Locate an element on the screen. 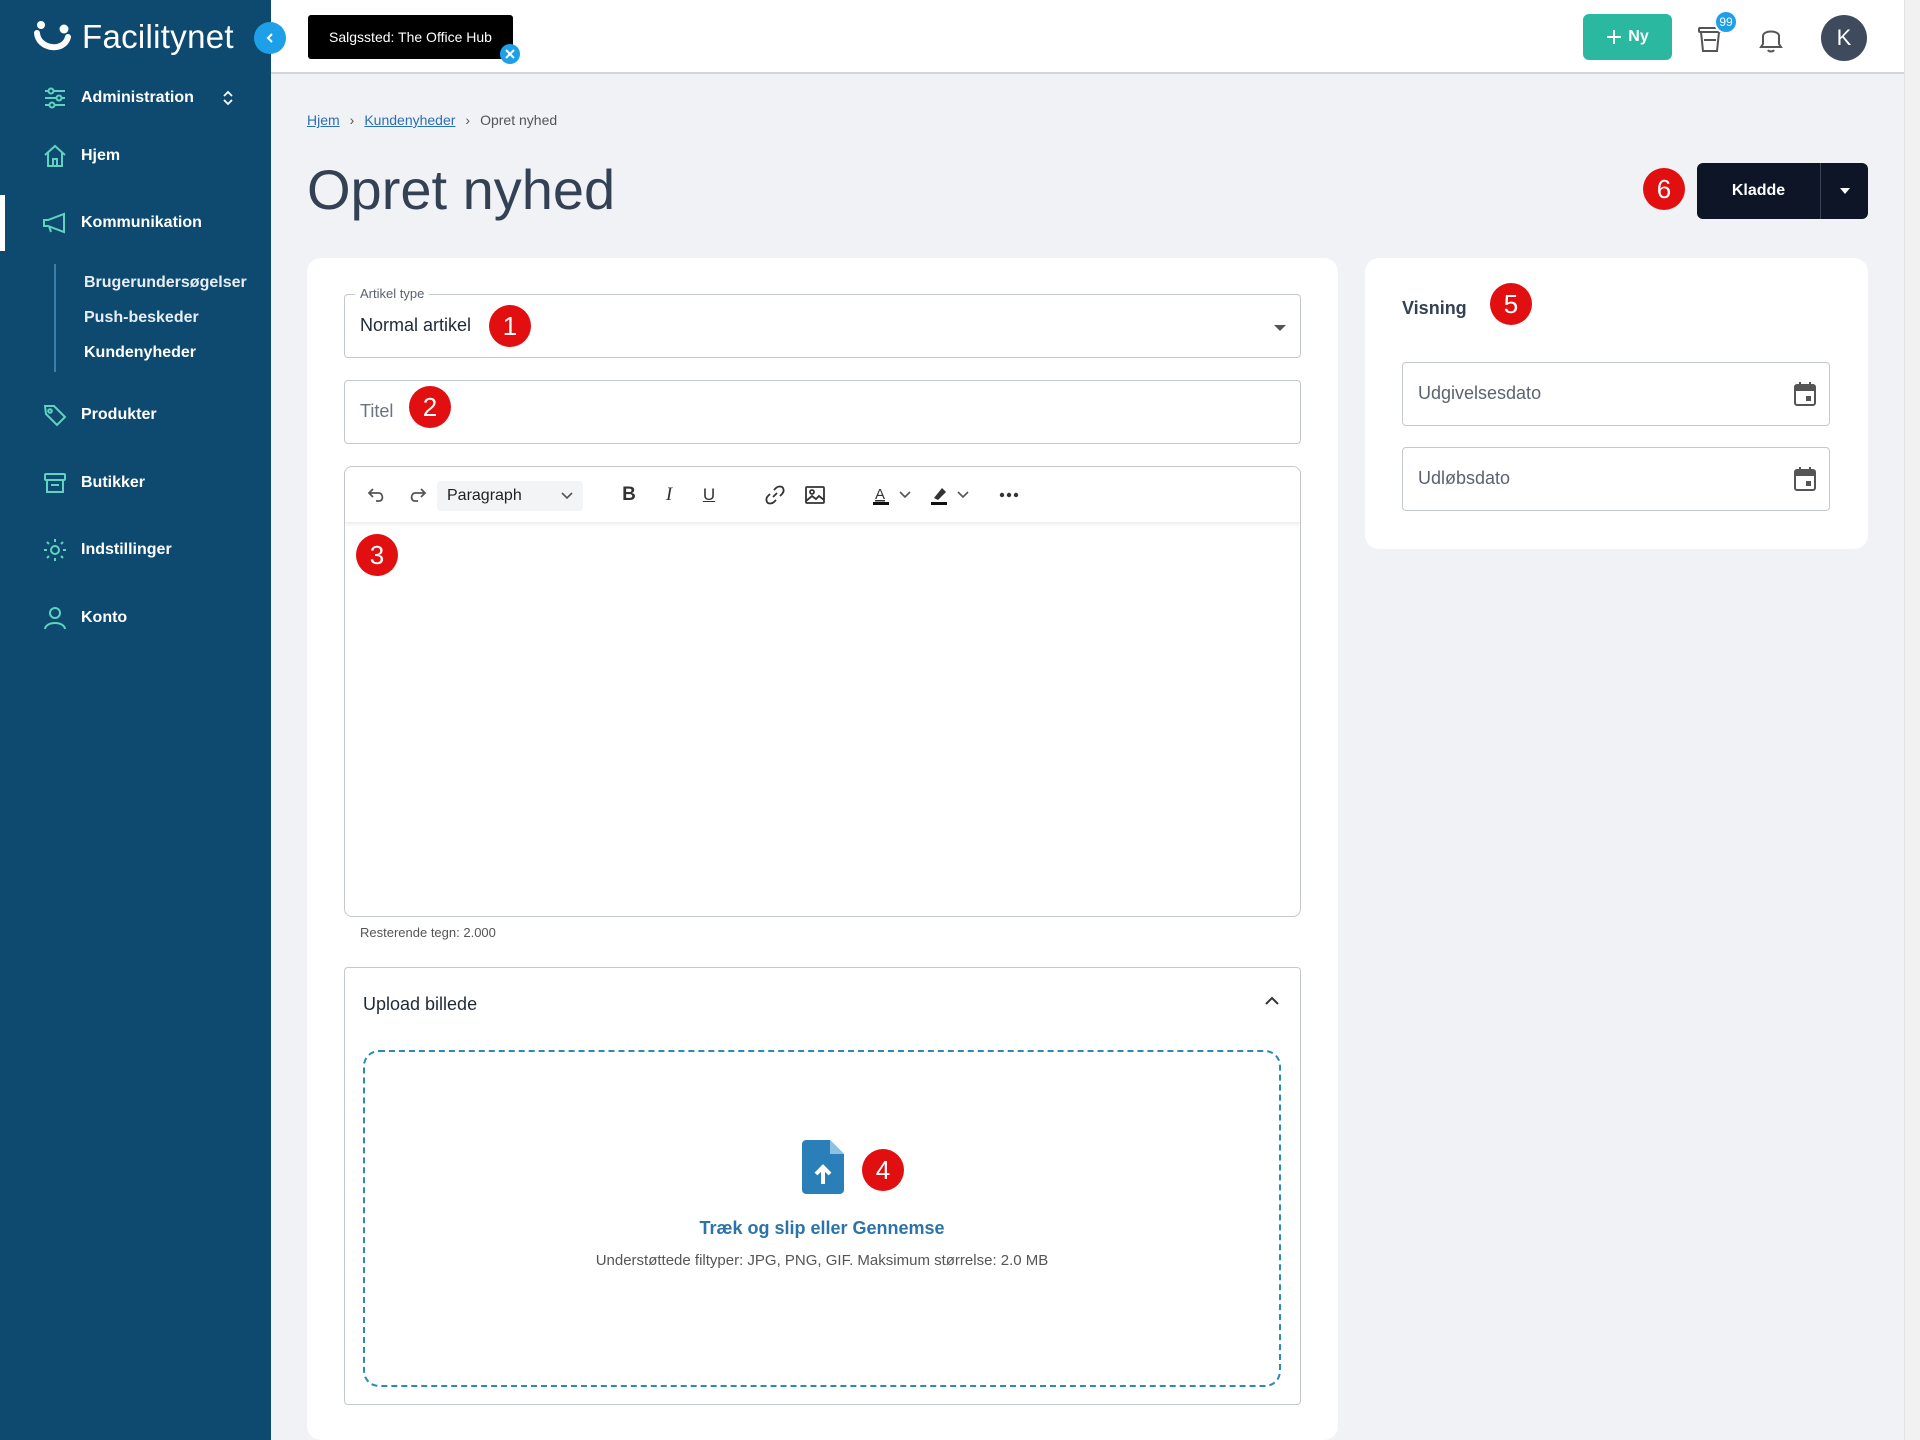 The width and height of the screenshot is (1920, 1440). store-chip-remove-button is located at coordinates (510, 54).